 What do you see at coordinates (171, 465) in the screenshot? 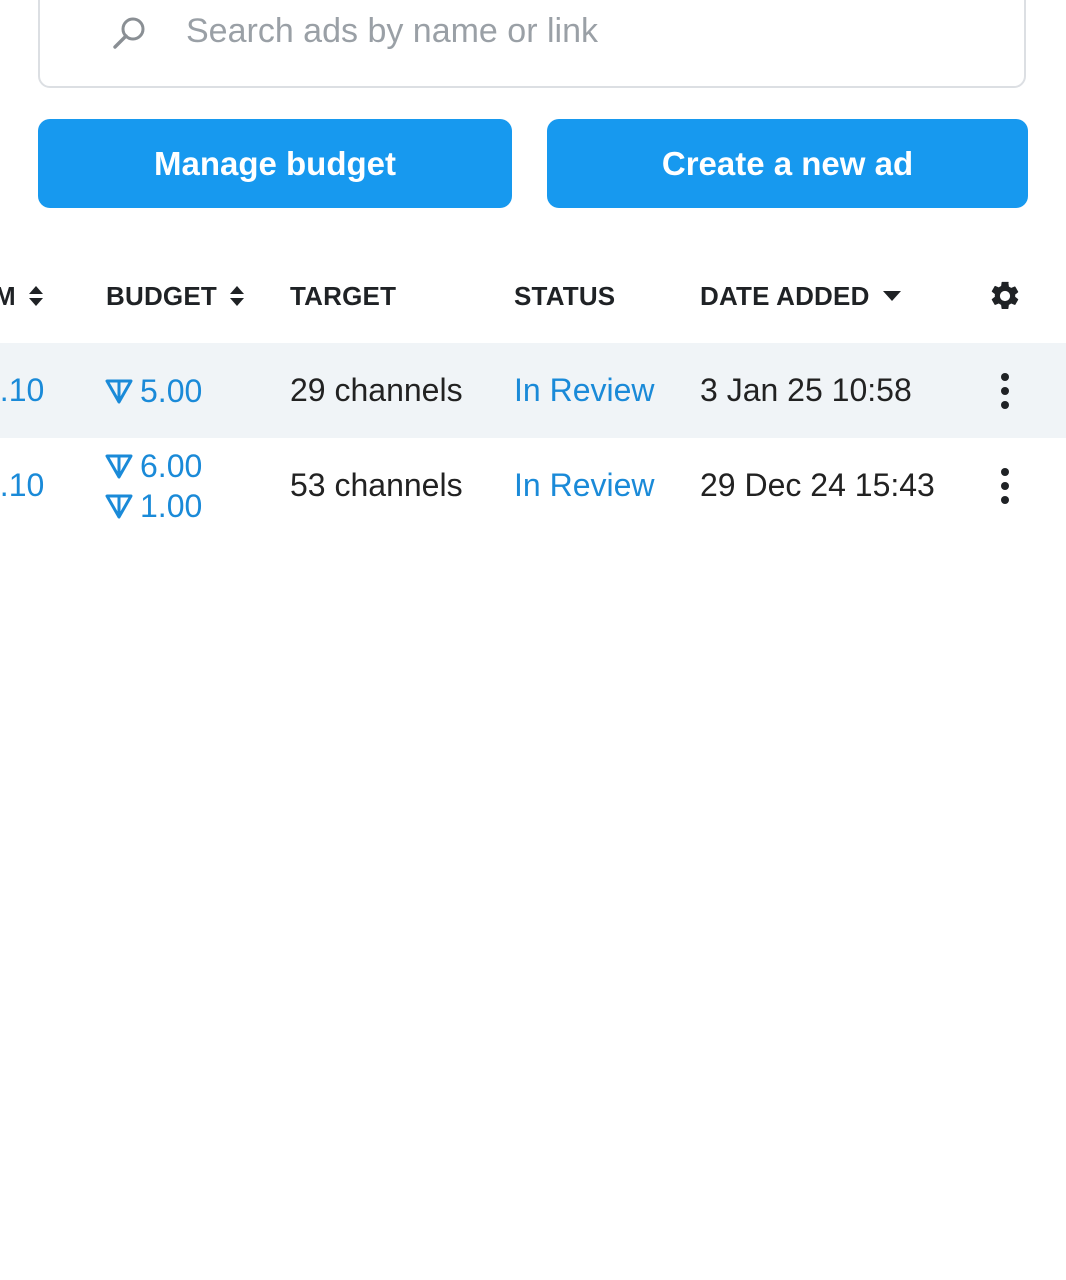
I see `budget-amount: 6.00` at bounding box center [171, 465].